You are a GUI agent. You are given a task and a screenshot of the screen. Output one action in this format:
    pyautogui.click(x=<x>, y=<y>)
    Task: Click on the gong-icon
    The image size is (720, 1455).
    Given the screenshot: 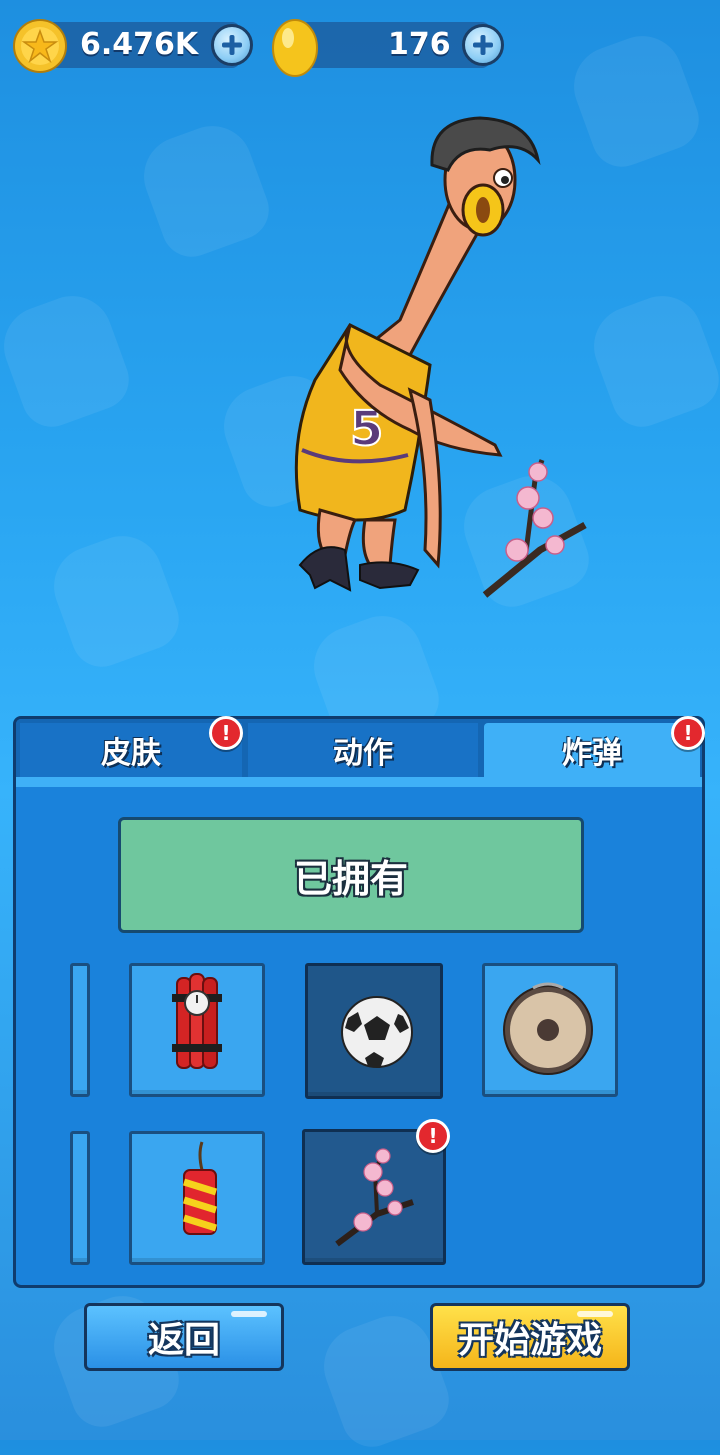 What is the action you would take?
    pyautogui.click(x=548, y=1028)
    